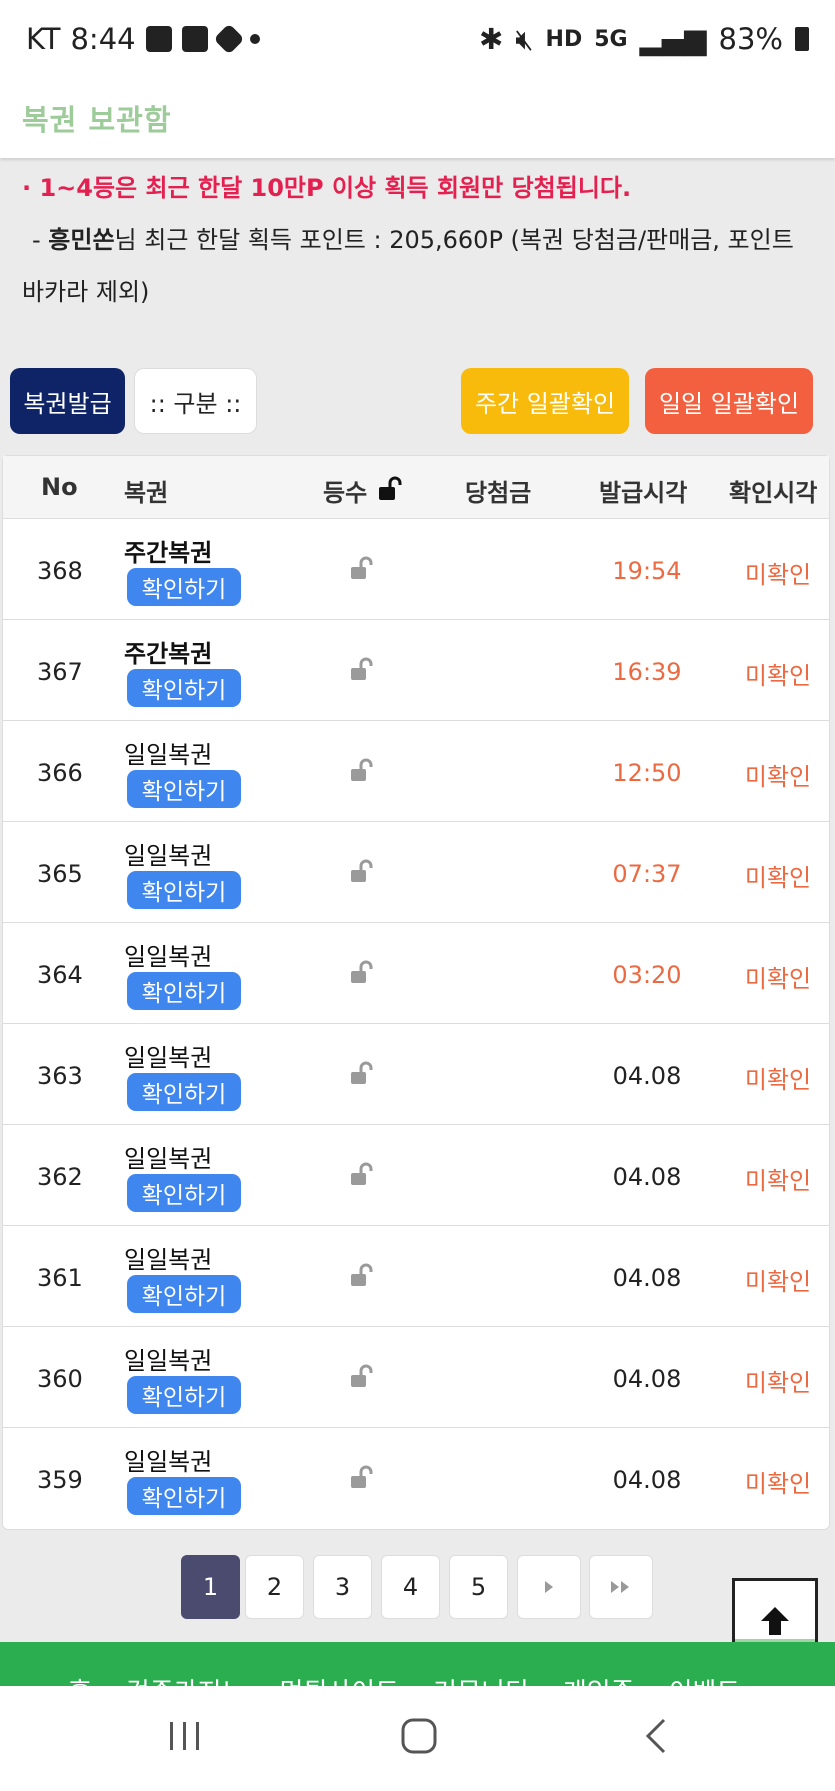 This screenshot has width=835, height=1791. I want to click on home-icon, so click(419, 1736).